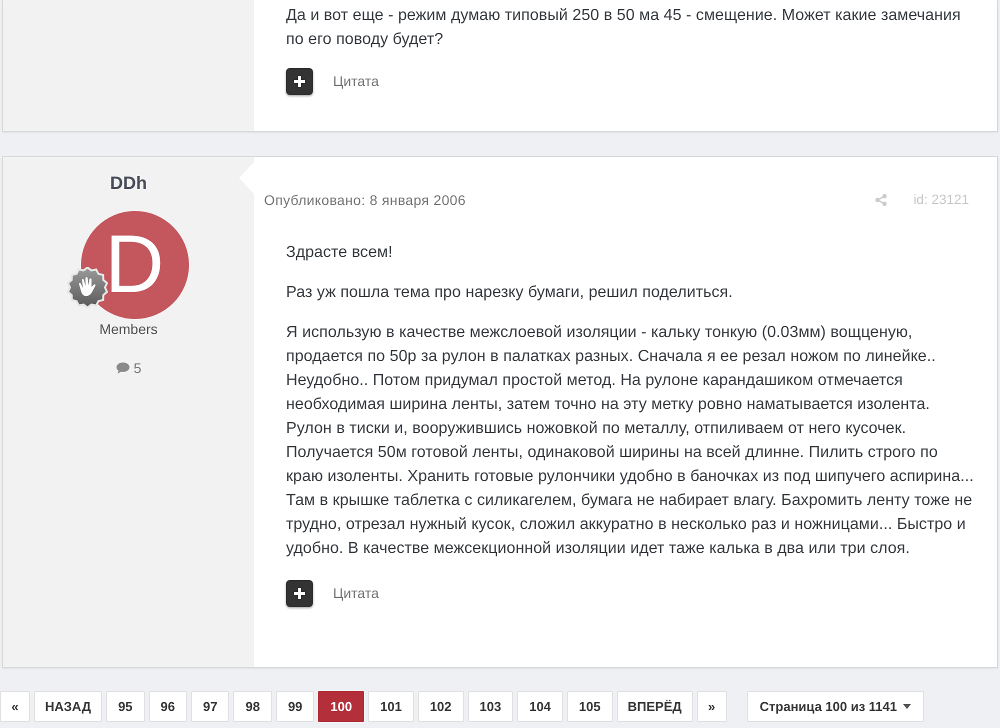 This screenshot has width=1000, height=728. Describe the element at coordinates (252, 706) in the screenshot. I see `page-button: 98` at that location.